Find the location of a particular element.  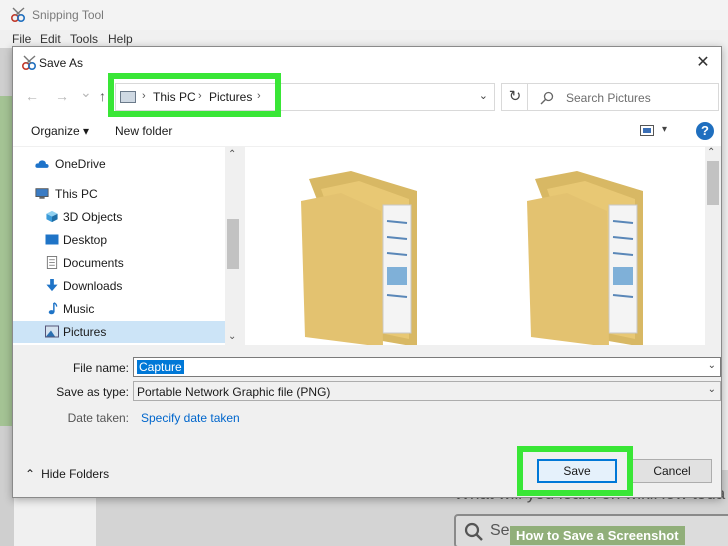

computer-icon is located at coordinates (42, 193).